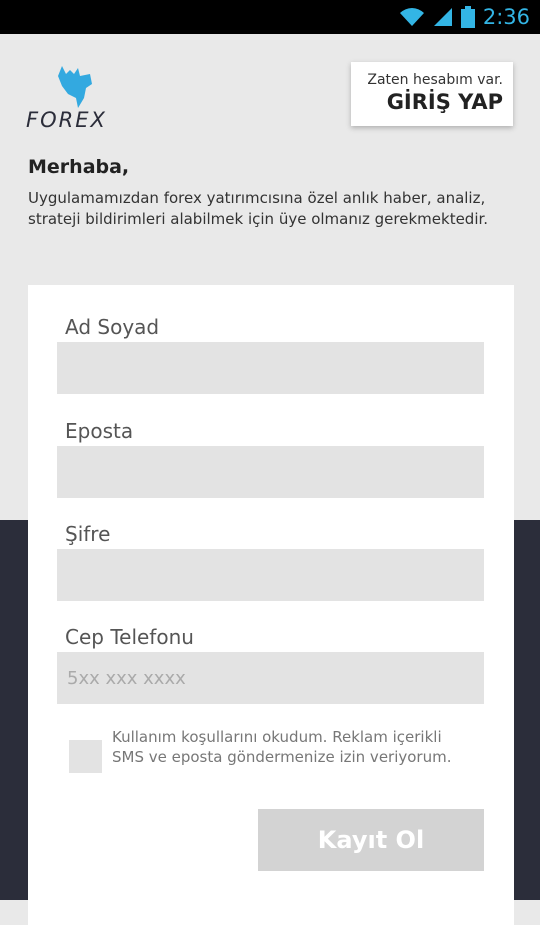 The width and height of the screenshot is (540, 925). I want to click on forex-logo: FOREX, so click(76, 98).